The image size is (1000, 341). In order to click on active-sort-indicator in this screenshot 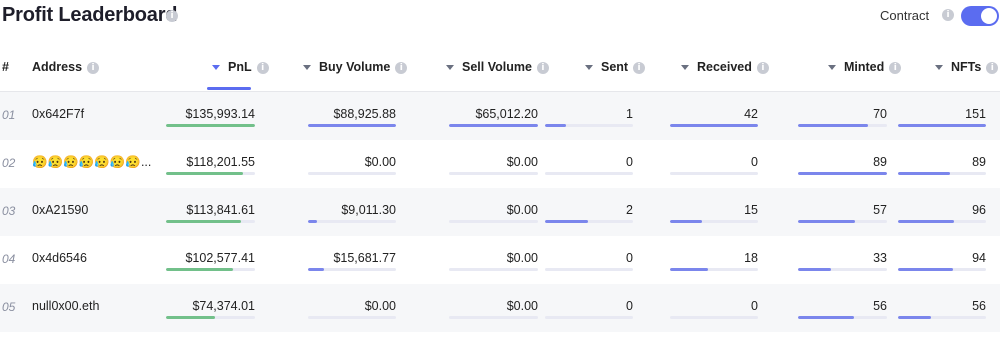, I will do `click(229, 88)`.